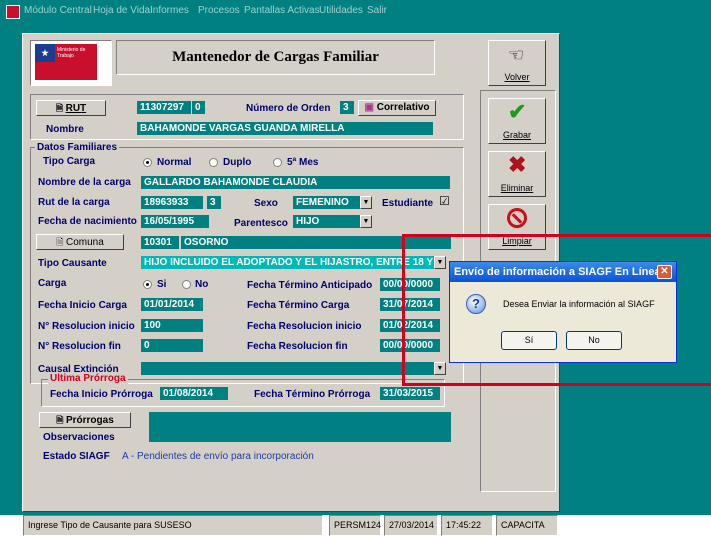 This screenshot has height=536, width=711. I want to click on ministerio-logo: Ministerio de Trabajo, so click(66, 62).